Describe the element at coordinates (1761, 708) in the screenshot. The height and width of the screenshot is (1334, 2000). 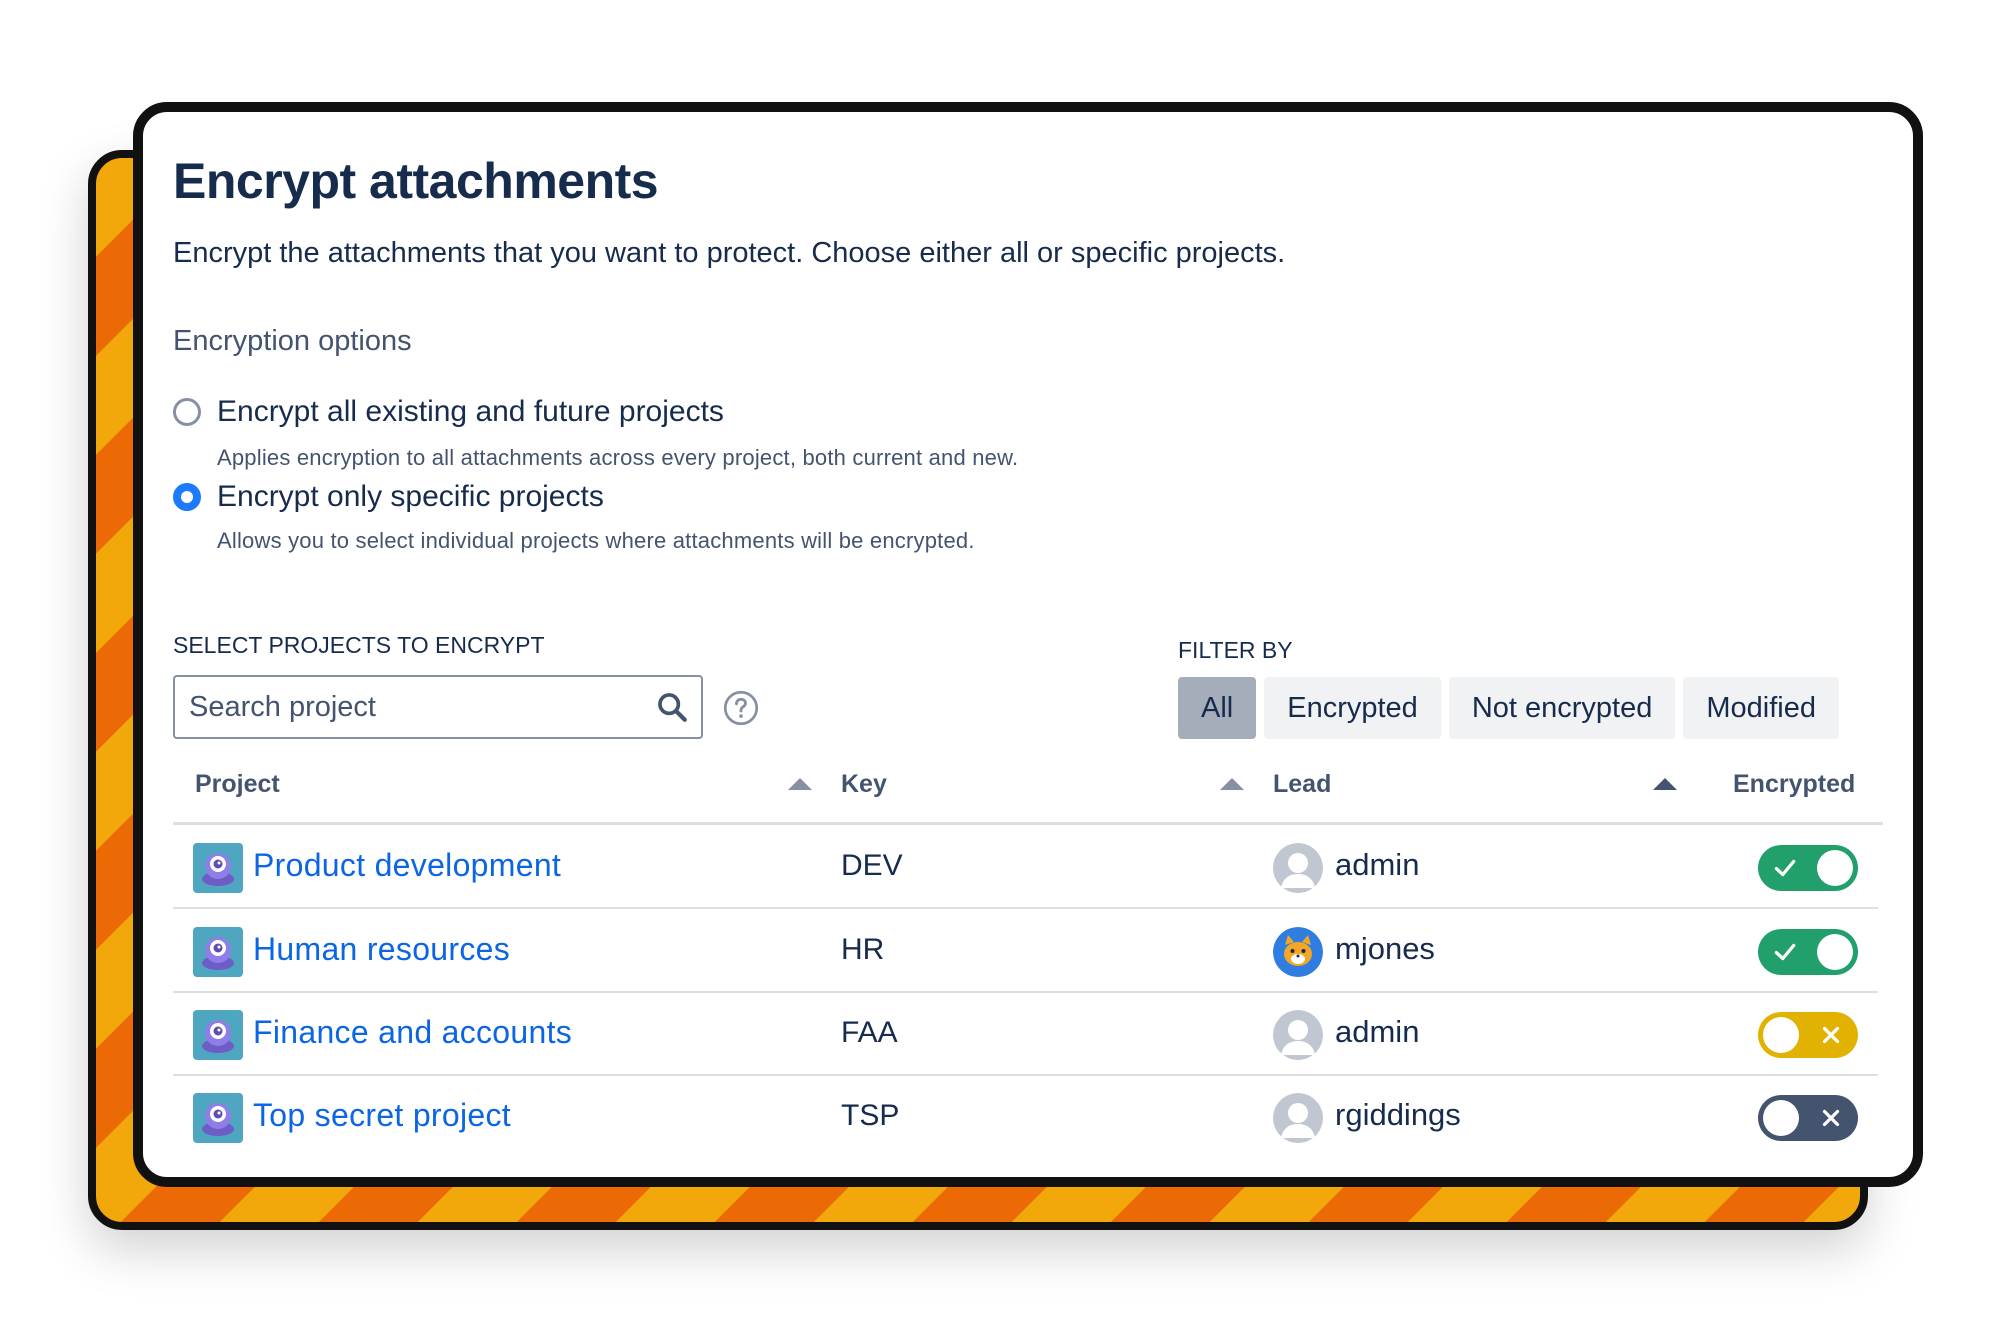
I see `filter-modified-button: Modified` at that location.